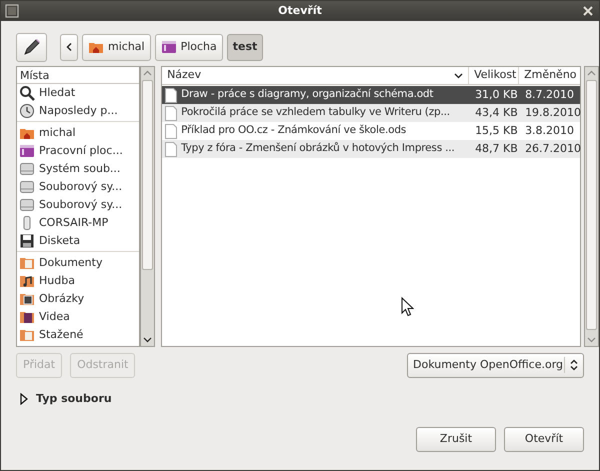 The image size is (600, 471). Describe the element at coordinates (12, 11) in the screenshot. I see `window-menu-icon` at that location.